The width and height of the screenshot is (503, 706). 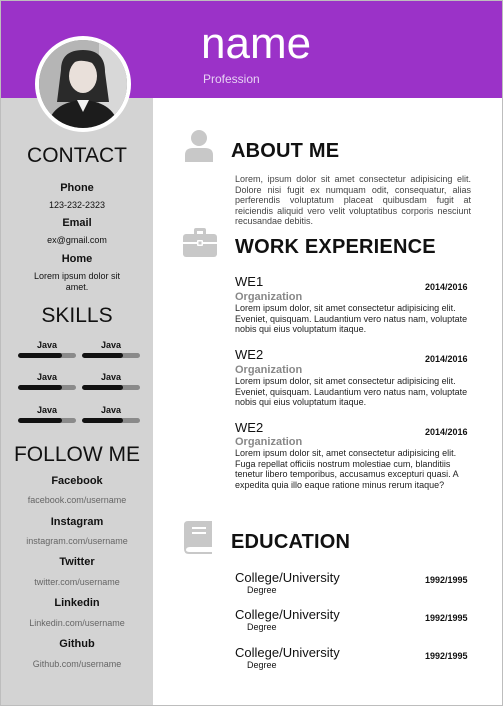 I want to click on instagram-label: Instagram, so click(x=77, y=522).